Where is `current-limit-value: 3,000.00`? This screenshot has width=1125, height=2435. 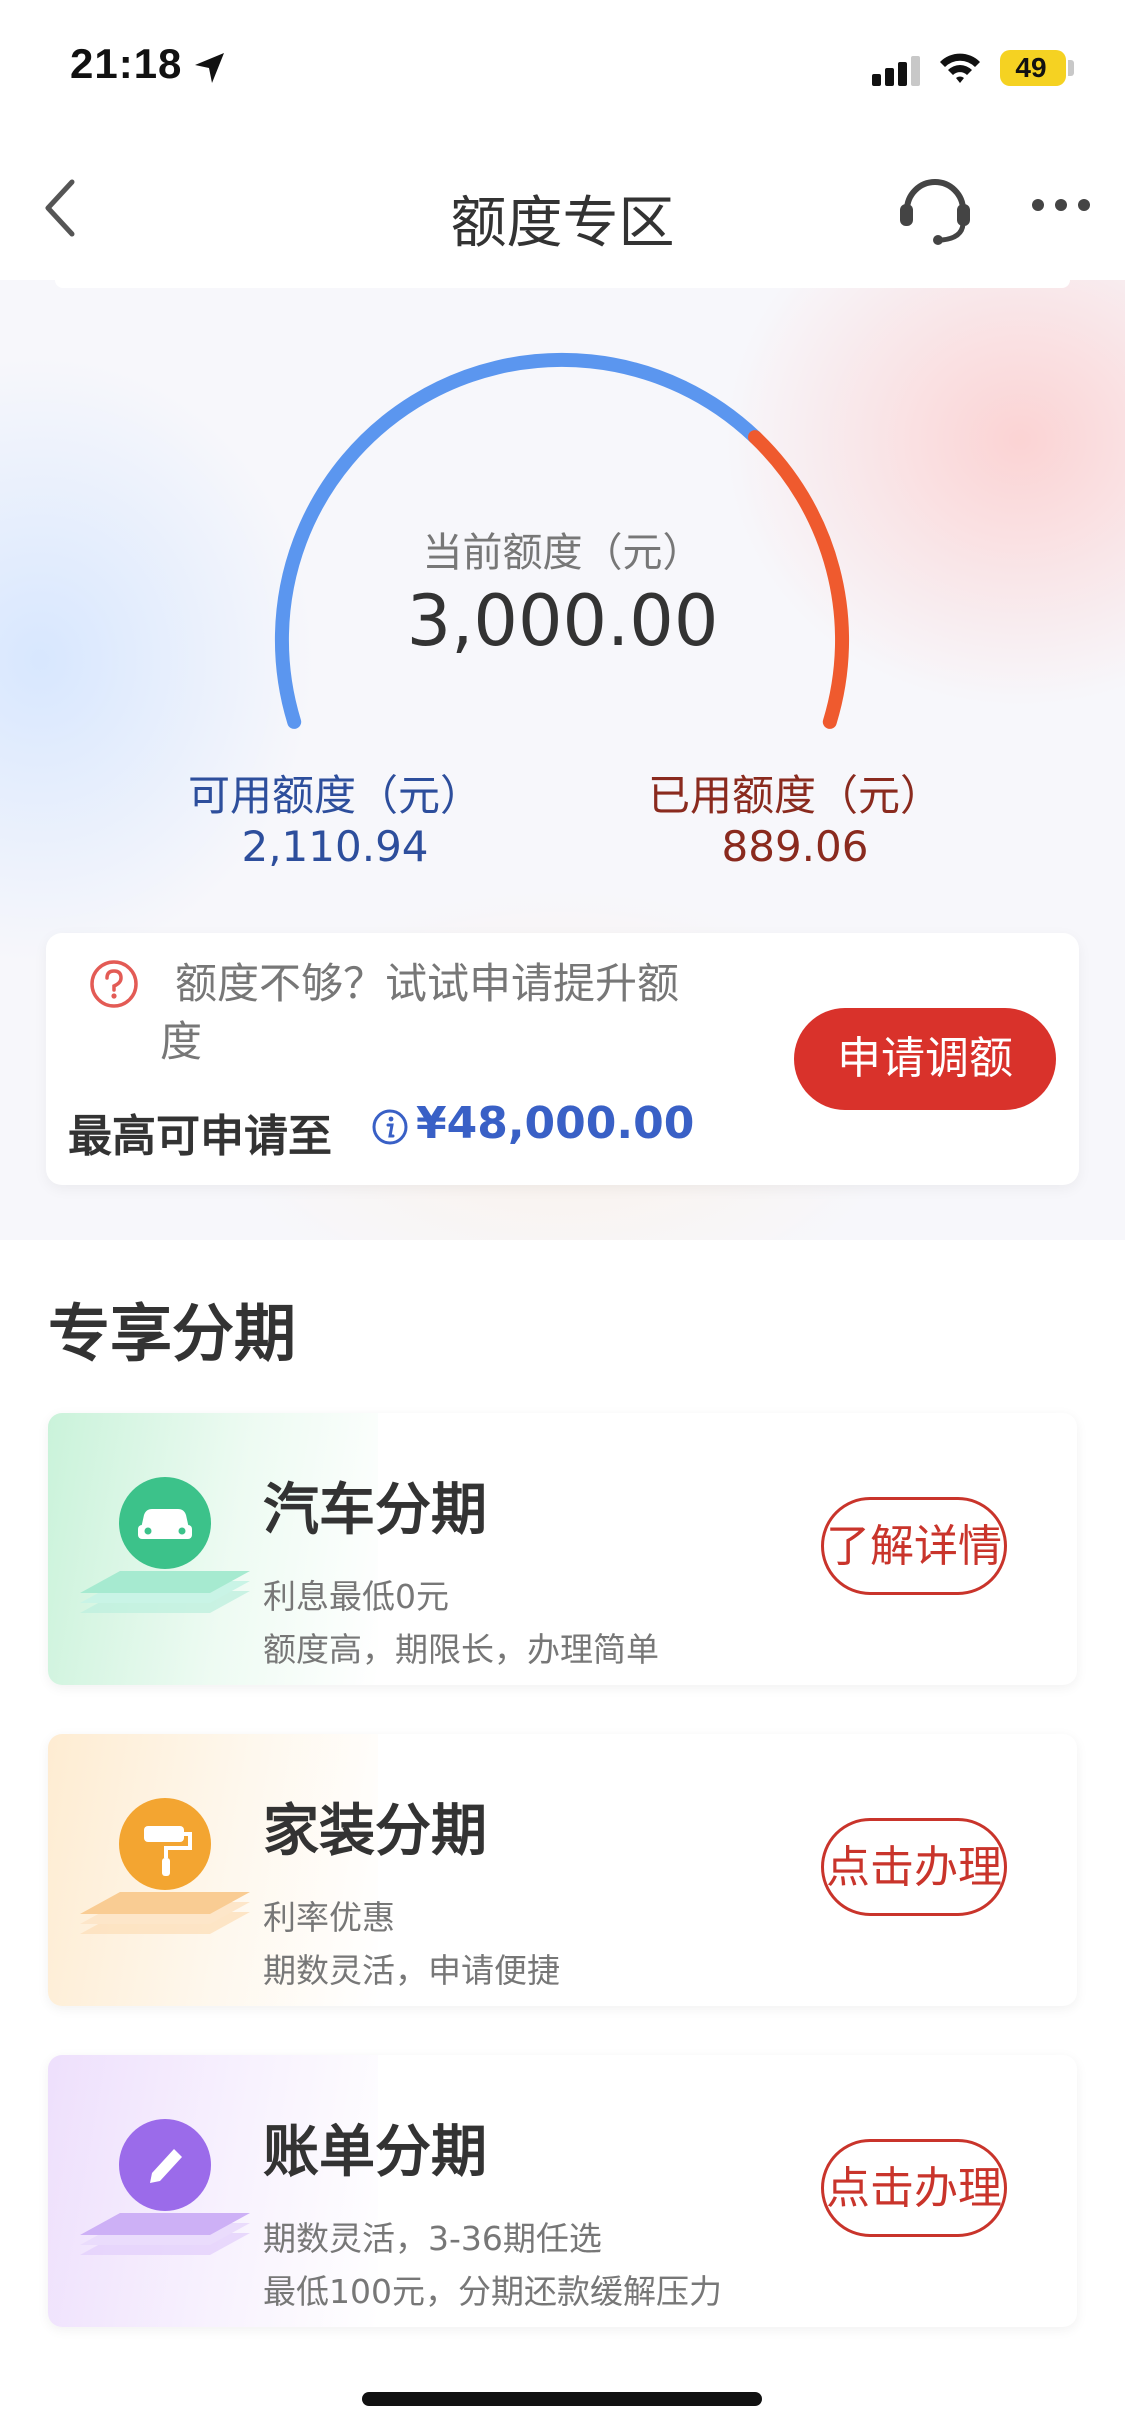 current-limit-value: 3,000.00 is located at coordinates (562, 621).